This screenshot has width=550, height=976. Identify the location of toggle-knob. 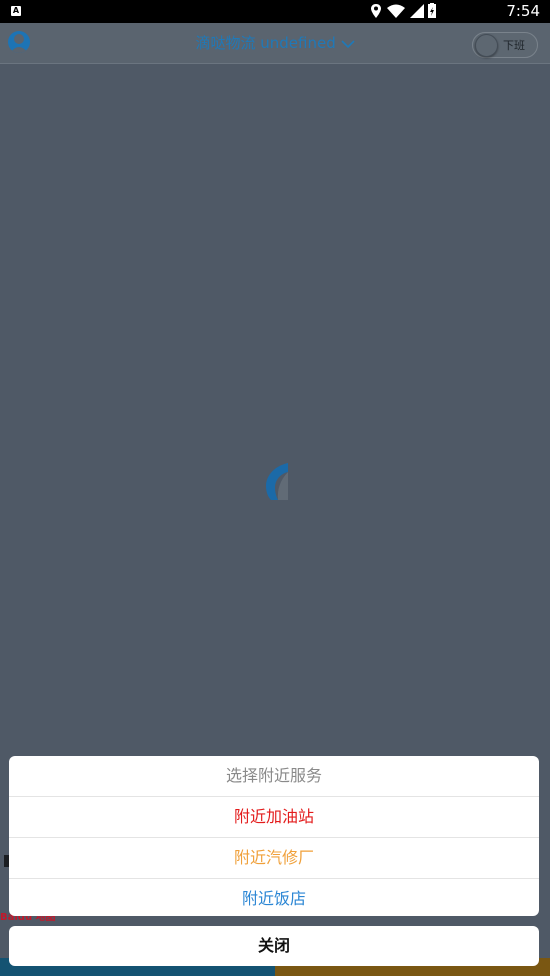
(486, 45).